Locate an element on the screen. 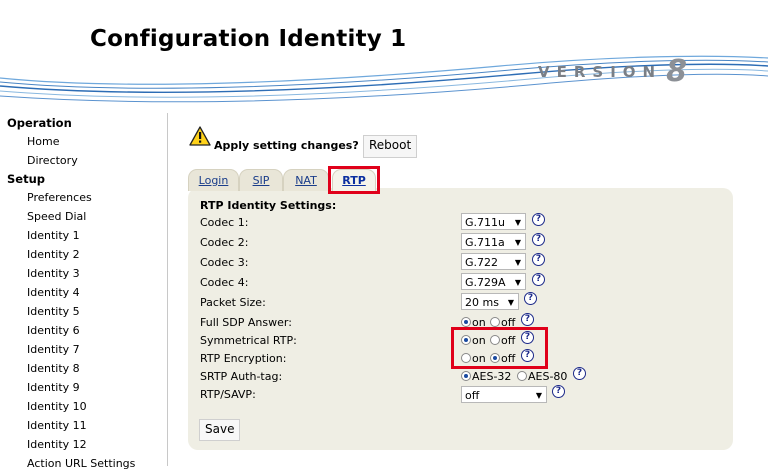  sidebar-item-identity-3: Identity 3 is located at coordinates (53, 273).